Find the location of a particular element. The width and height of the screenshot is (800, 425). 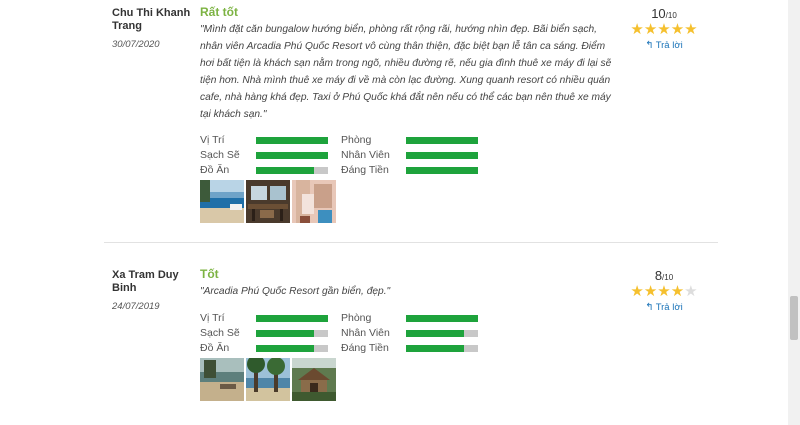

review-verdict: Tốt is located at coordinates (209, 274).